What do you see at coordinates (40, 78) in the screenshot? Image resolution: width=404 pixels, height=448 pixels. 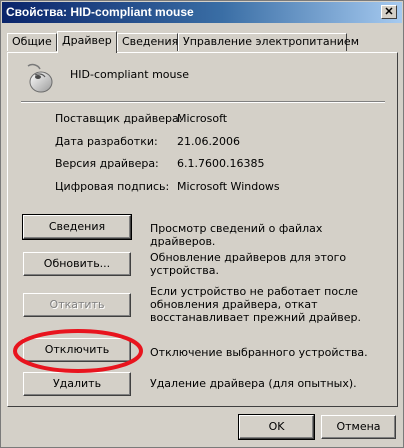 I see `mouse-icon` at bounding box center [40, 78].